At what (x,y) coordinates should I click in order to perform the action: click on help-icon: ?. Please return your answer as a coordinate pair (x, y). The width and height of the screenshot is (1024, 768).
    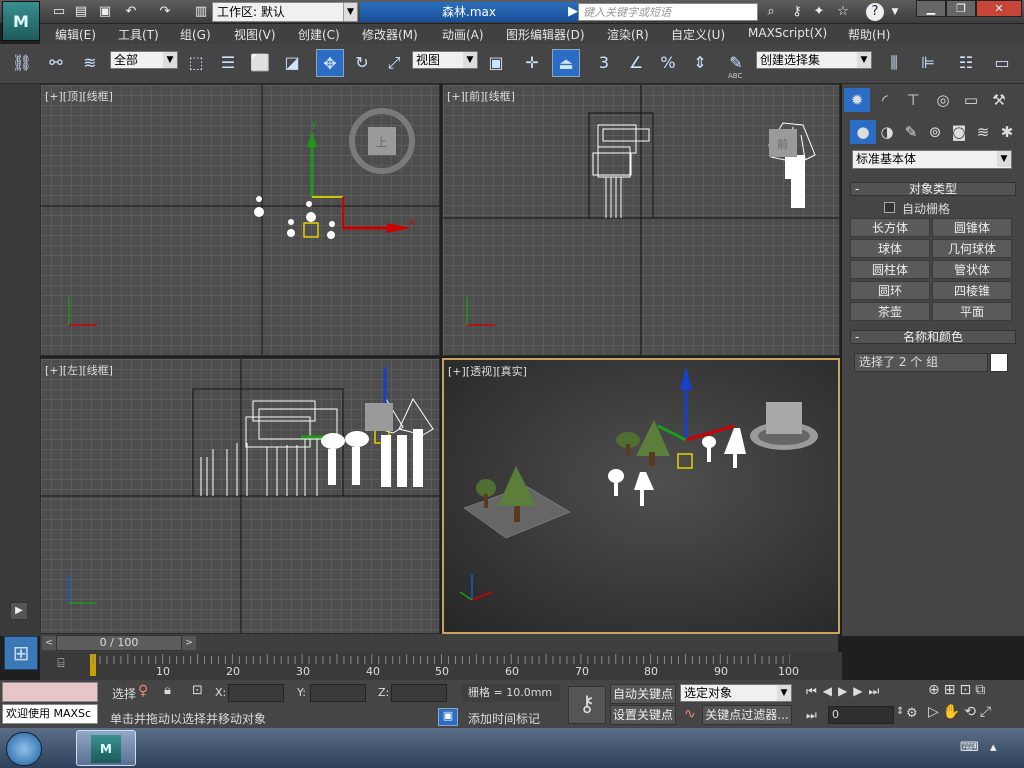
    Looking at the image, I should click on (875, 12).